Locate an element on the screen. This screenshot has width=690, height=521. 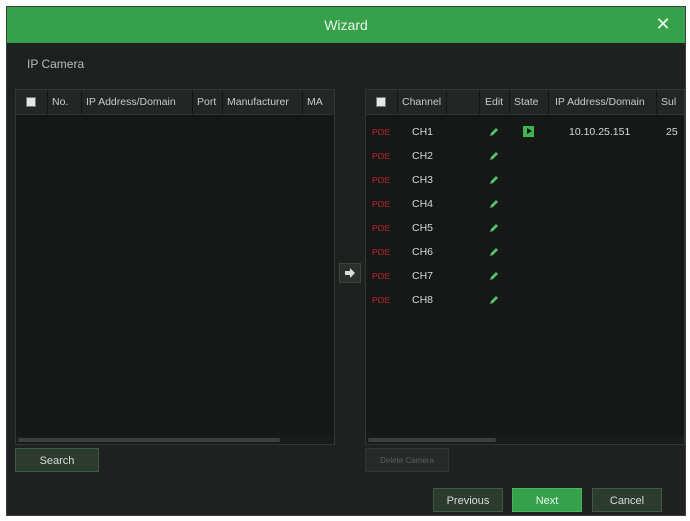
title-bar: Wizard ✕ is located at coordinates (346, 25).